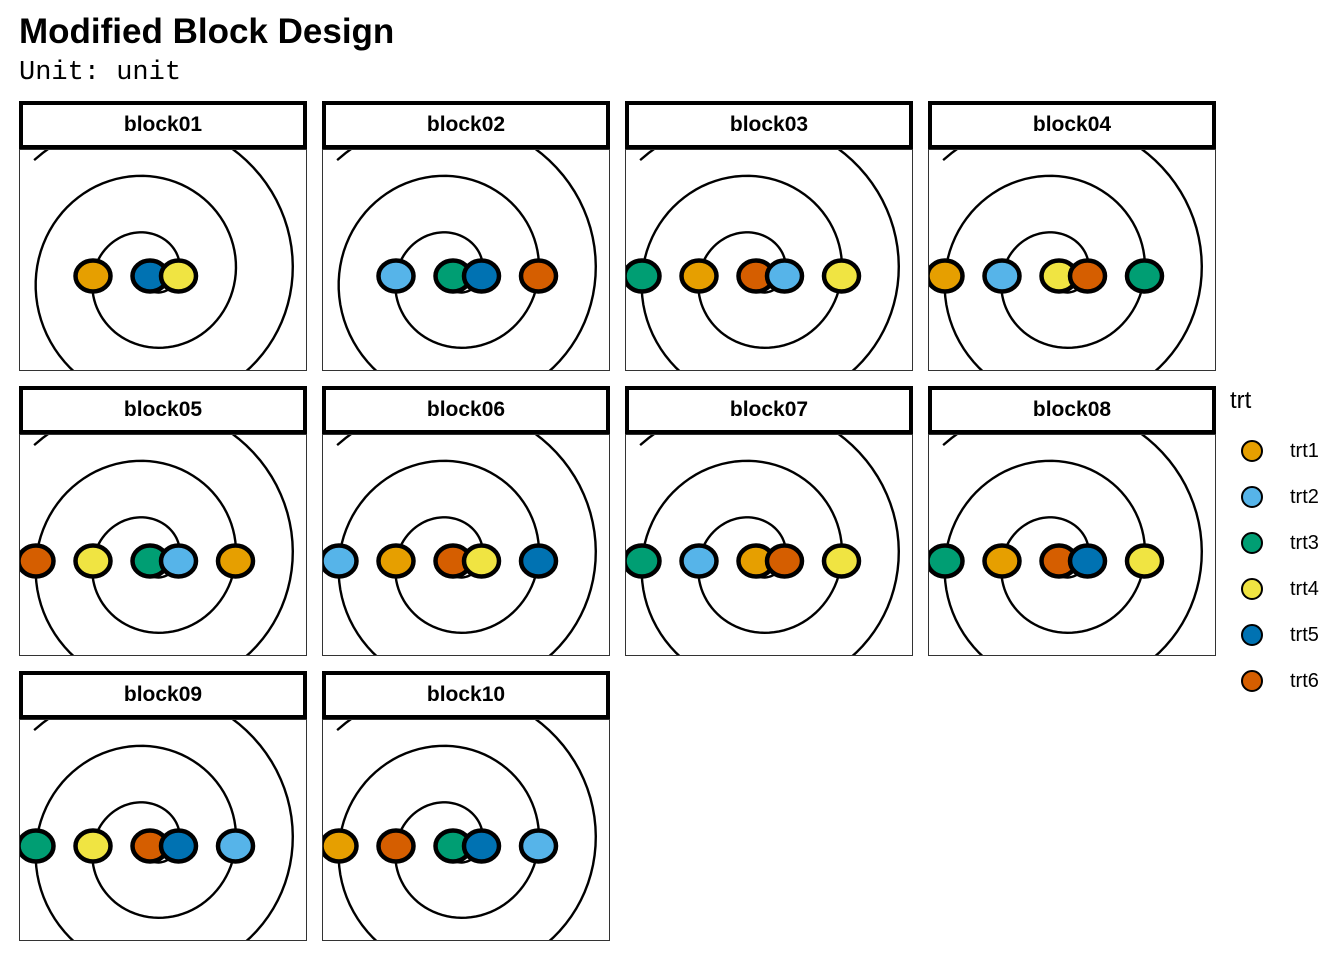  I want to click on block-panel-block03: block03, so click(769, 237).